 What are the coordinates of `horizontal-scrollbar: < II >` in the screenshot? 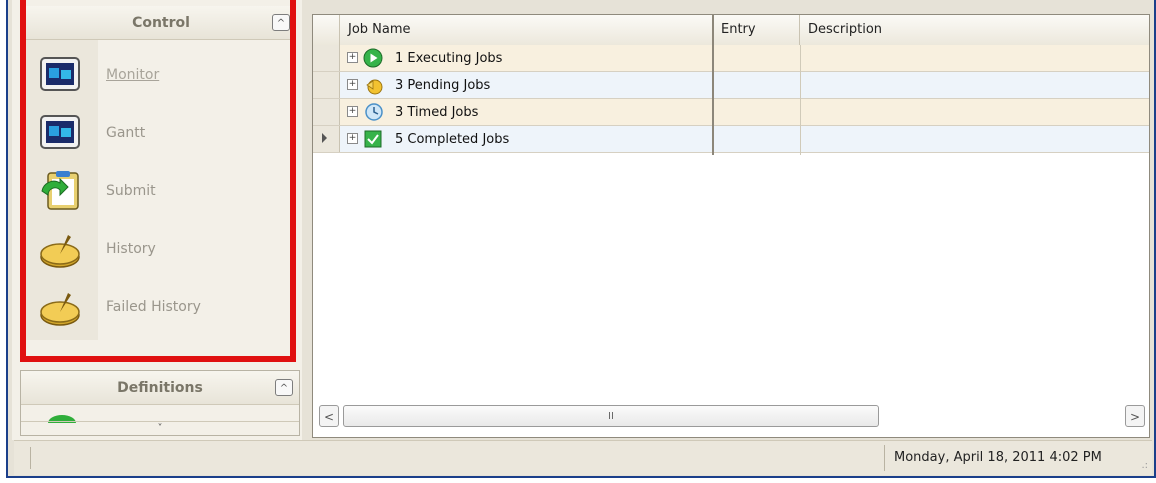 It's located at (732, 417).